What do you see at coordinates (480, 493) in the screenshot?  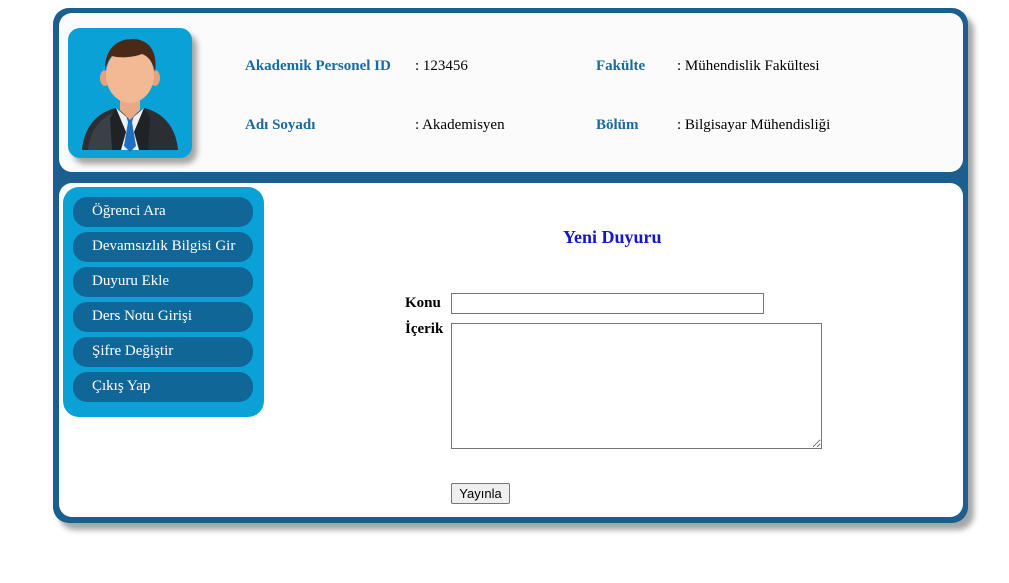 I see `yayinla-button: Yayınla` at bounding box center [480, 493].